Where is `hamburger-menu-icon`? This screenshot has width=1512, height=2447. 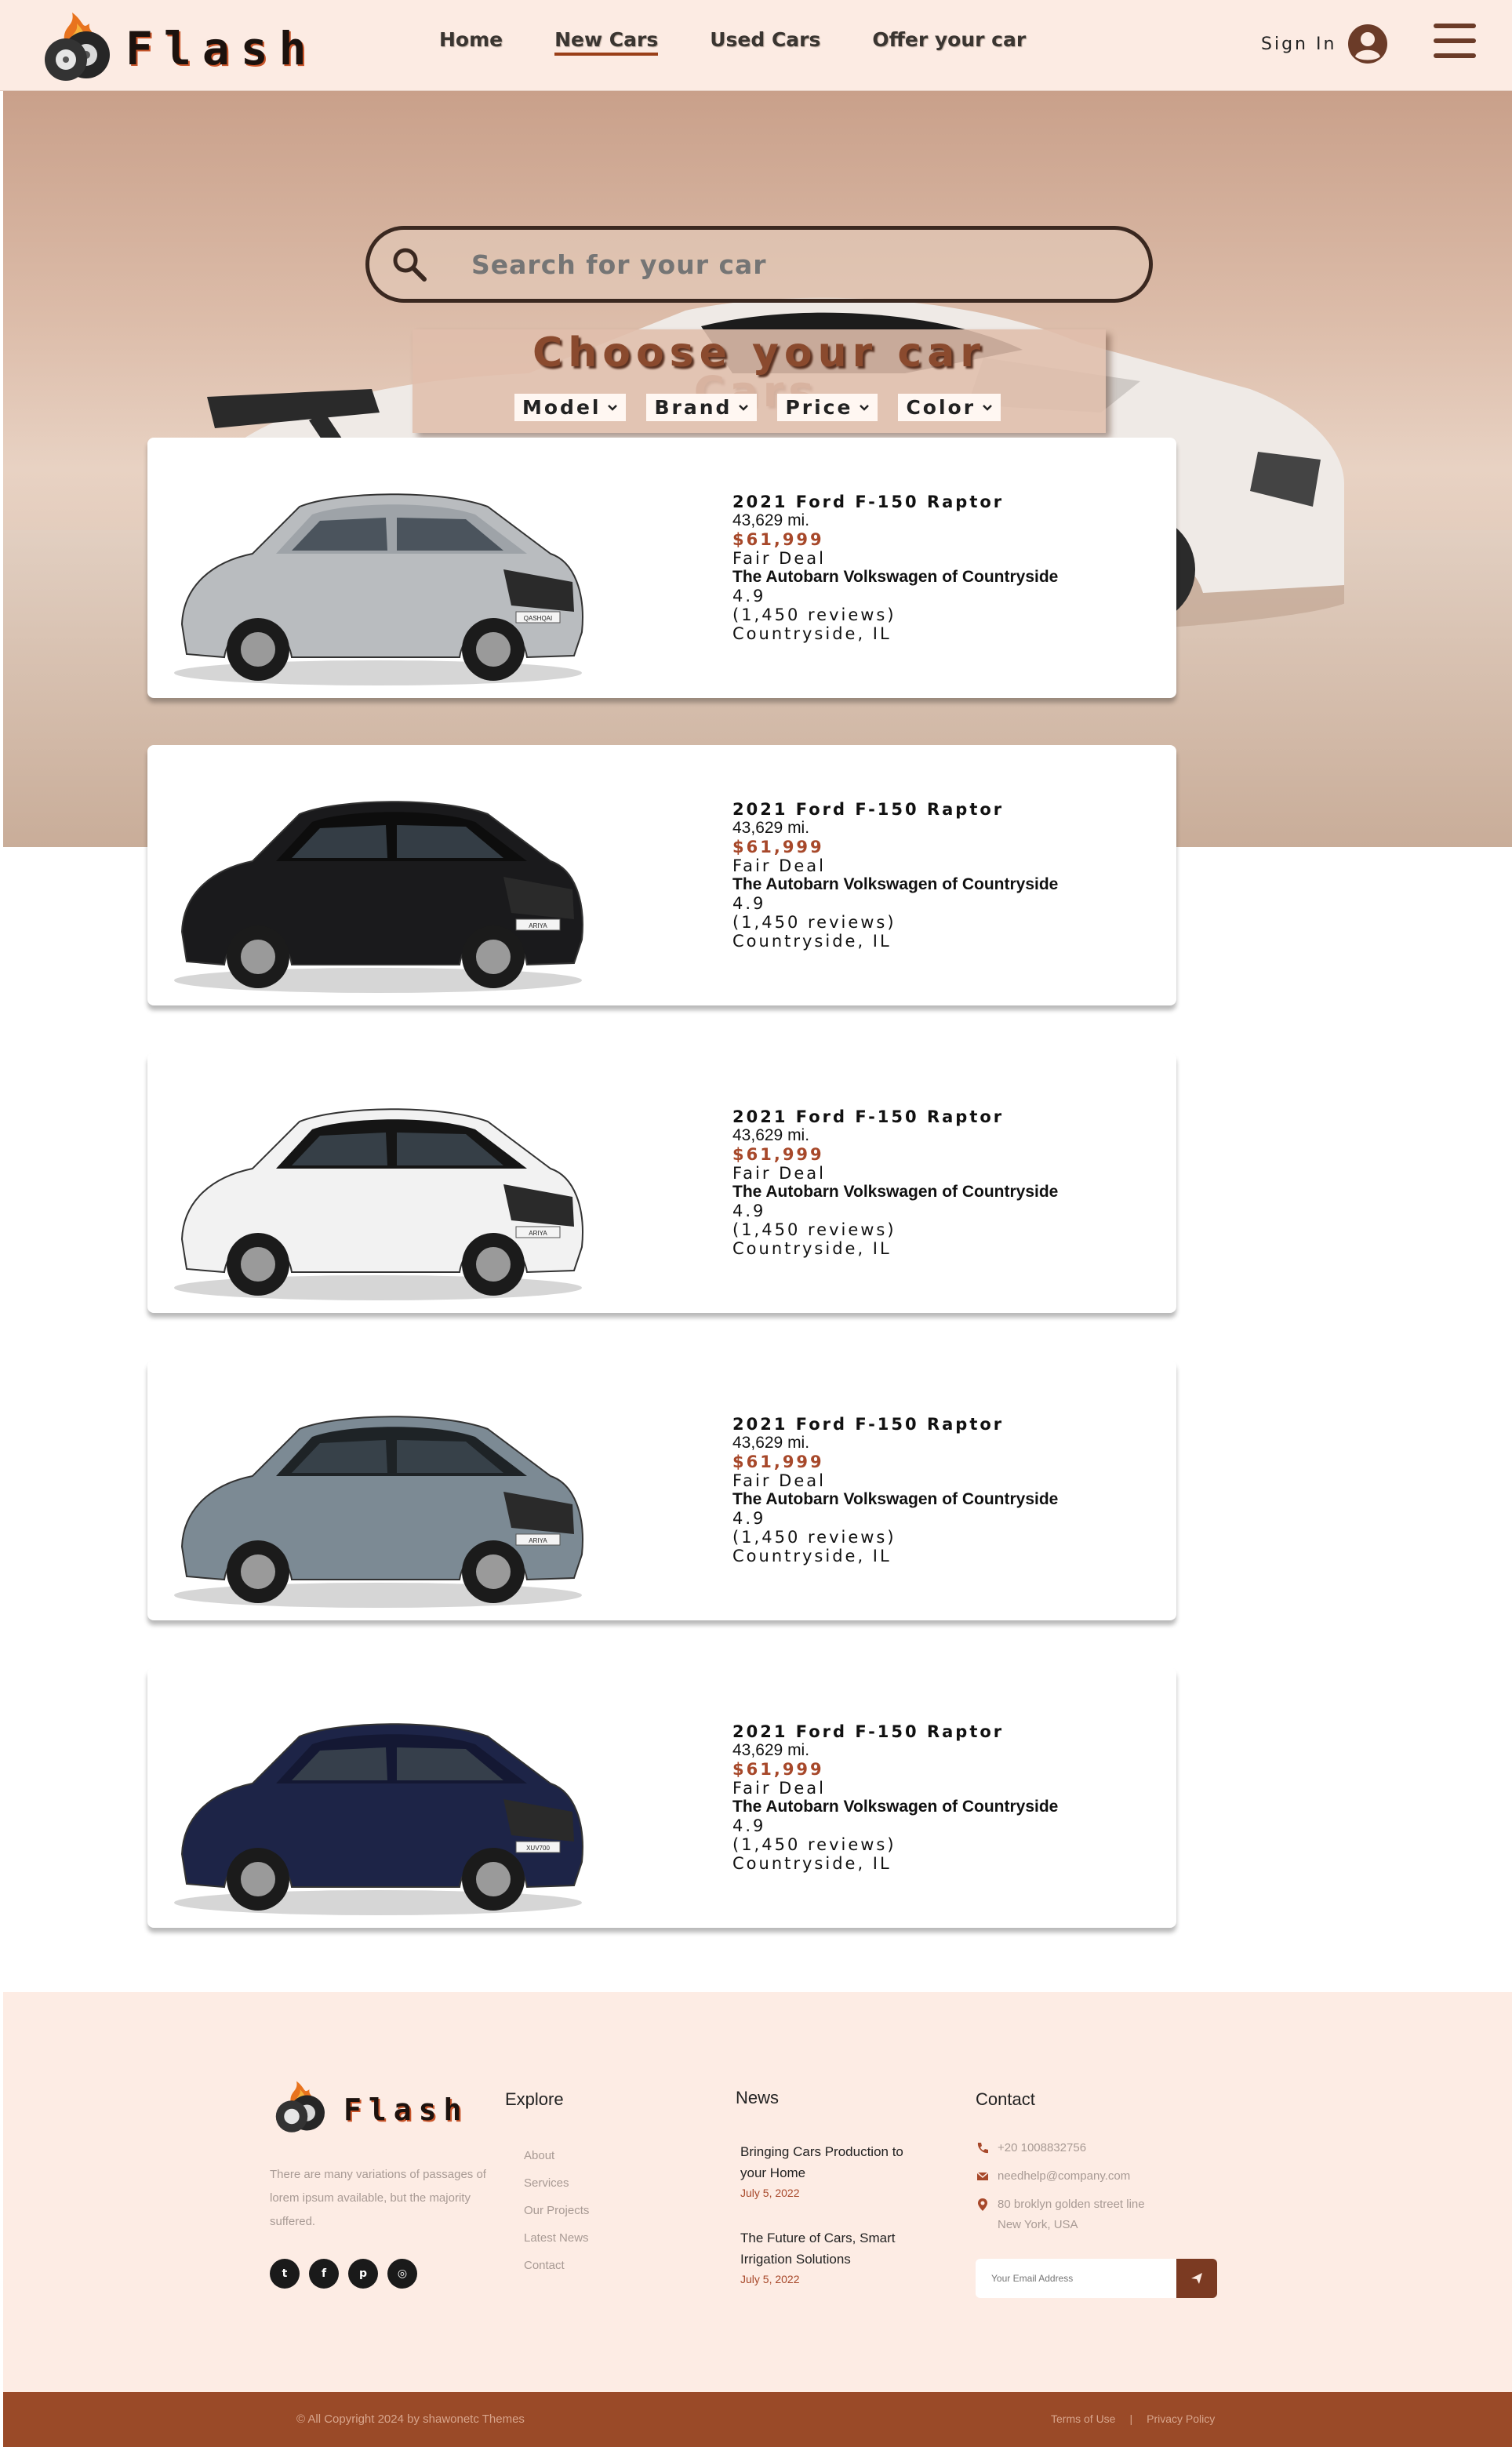 hamburger-menu-icon is located at coordinates (1455, 43).